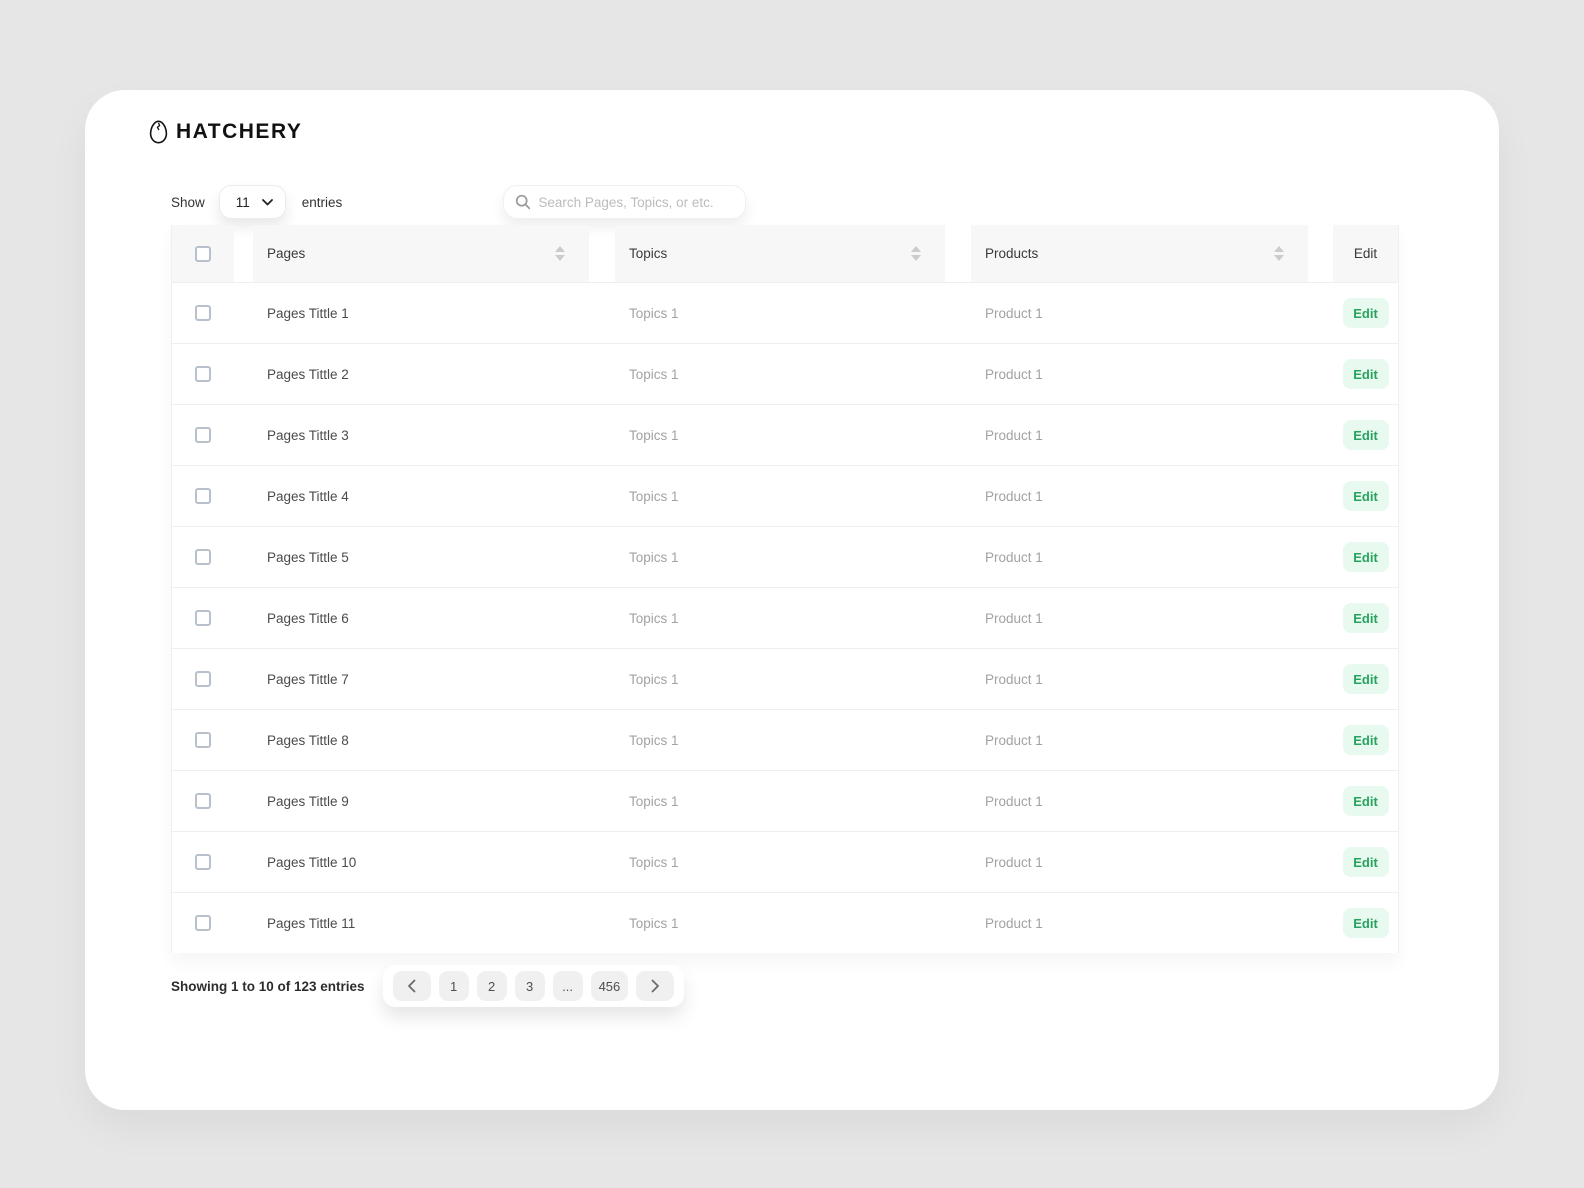 The image size is (1584, 1188). I want to click on chevron-left-icon, so click(411, 986).